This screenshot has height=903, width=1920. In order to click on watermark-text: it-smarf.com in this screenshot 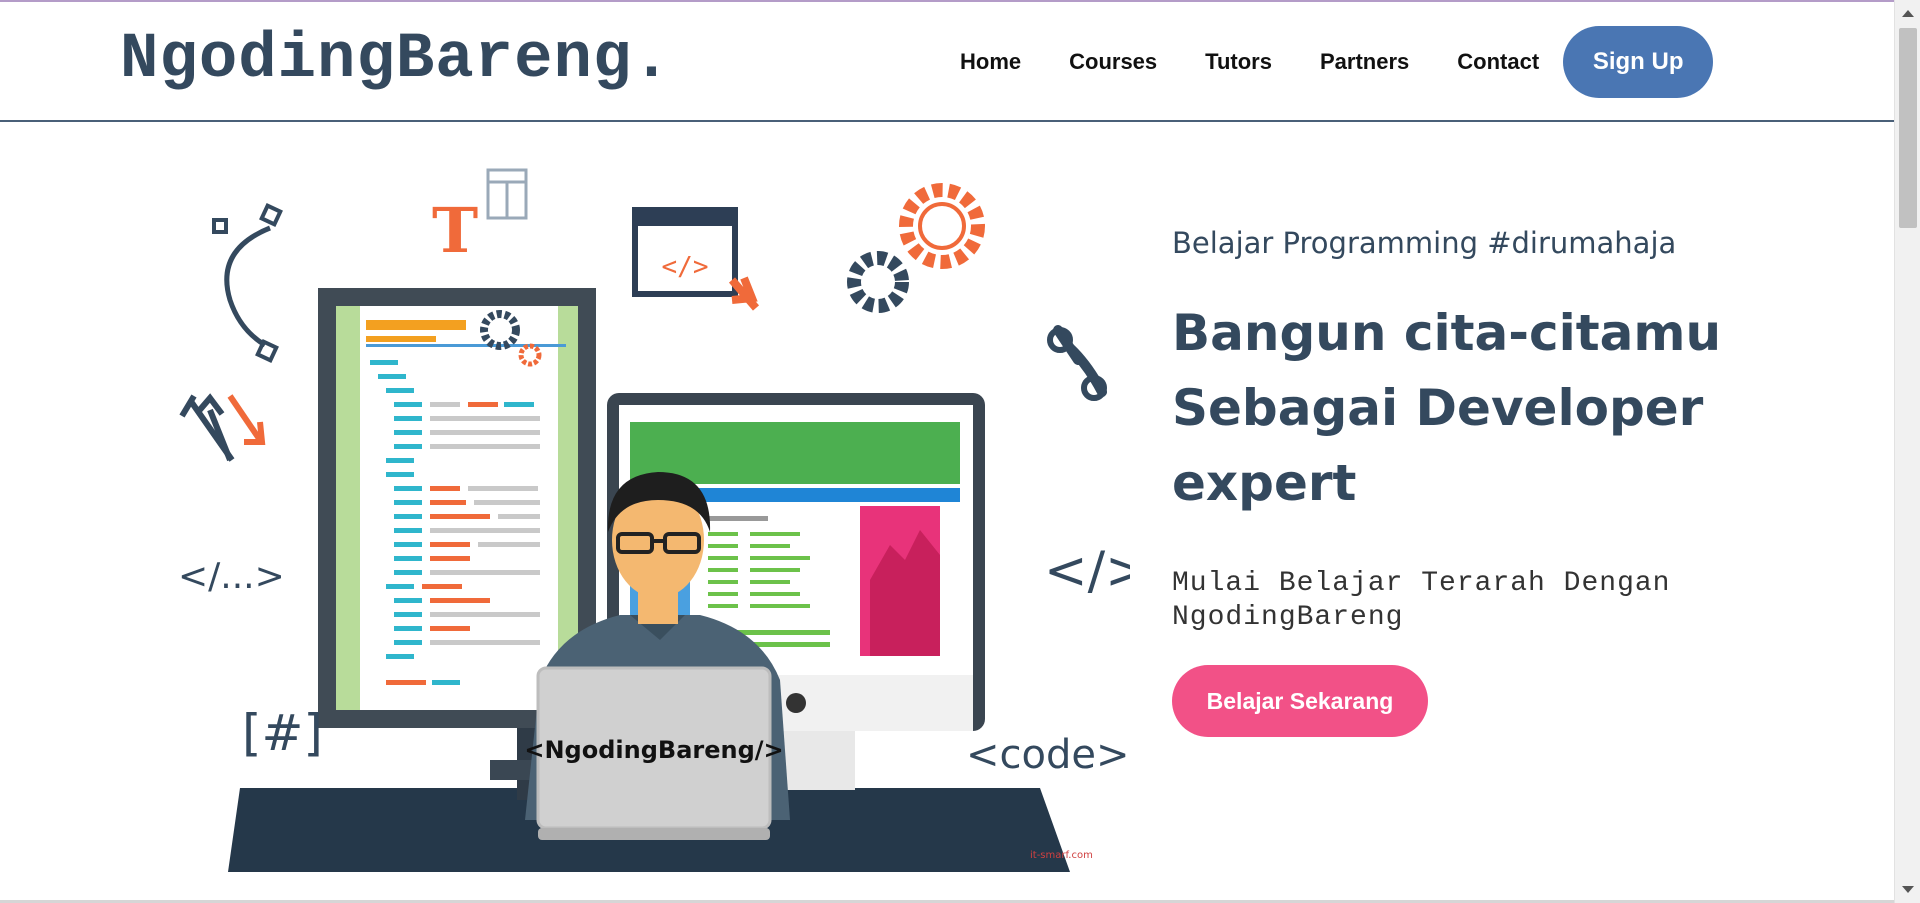, I will do `click(1061, 855)`.